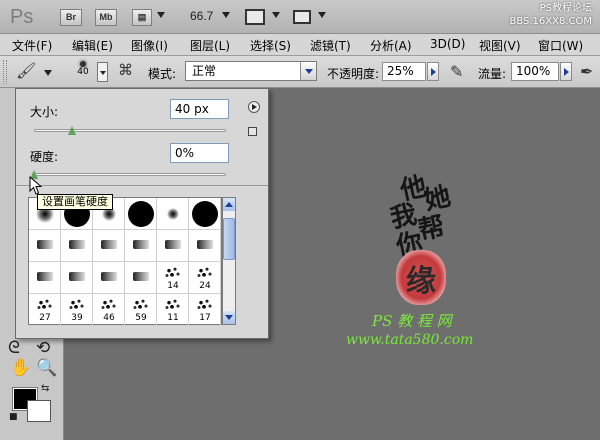 The width and height of the screenshot is (600, 440). Describe the element at coordinates (535, 71) in the screenshot. I see `flow-field: 100%` at that location.